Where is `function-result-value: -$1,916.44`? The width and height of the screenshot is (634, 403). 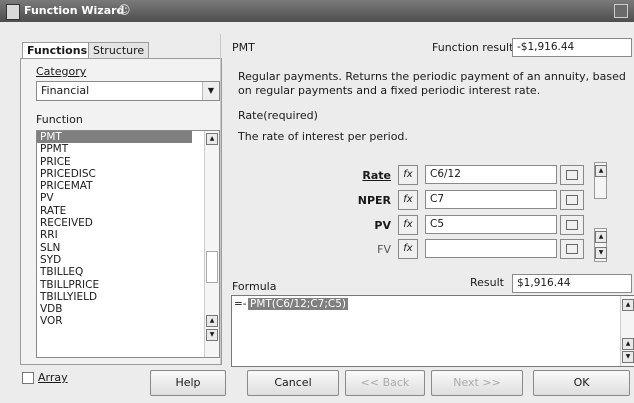
function-result-value: -$1,916.44 is located at coordinates (546, 47).